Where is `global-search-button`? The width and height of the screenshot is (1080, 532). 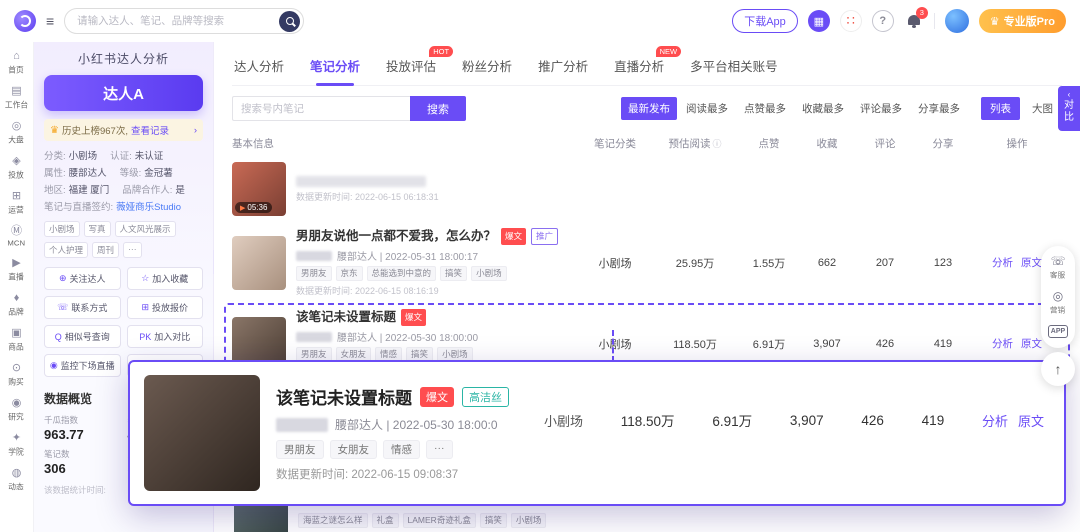
global-search-button is located at coordinates (290, 21).